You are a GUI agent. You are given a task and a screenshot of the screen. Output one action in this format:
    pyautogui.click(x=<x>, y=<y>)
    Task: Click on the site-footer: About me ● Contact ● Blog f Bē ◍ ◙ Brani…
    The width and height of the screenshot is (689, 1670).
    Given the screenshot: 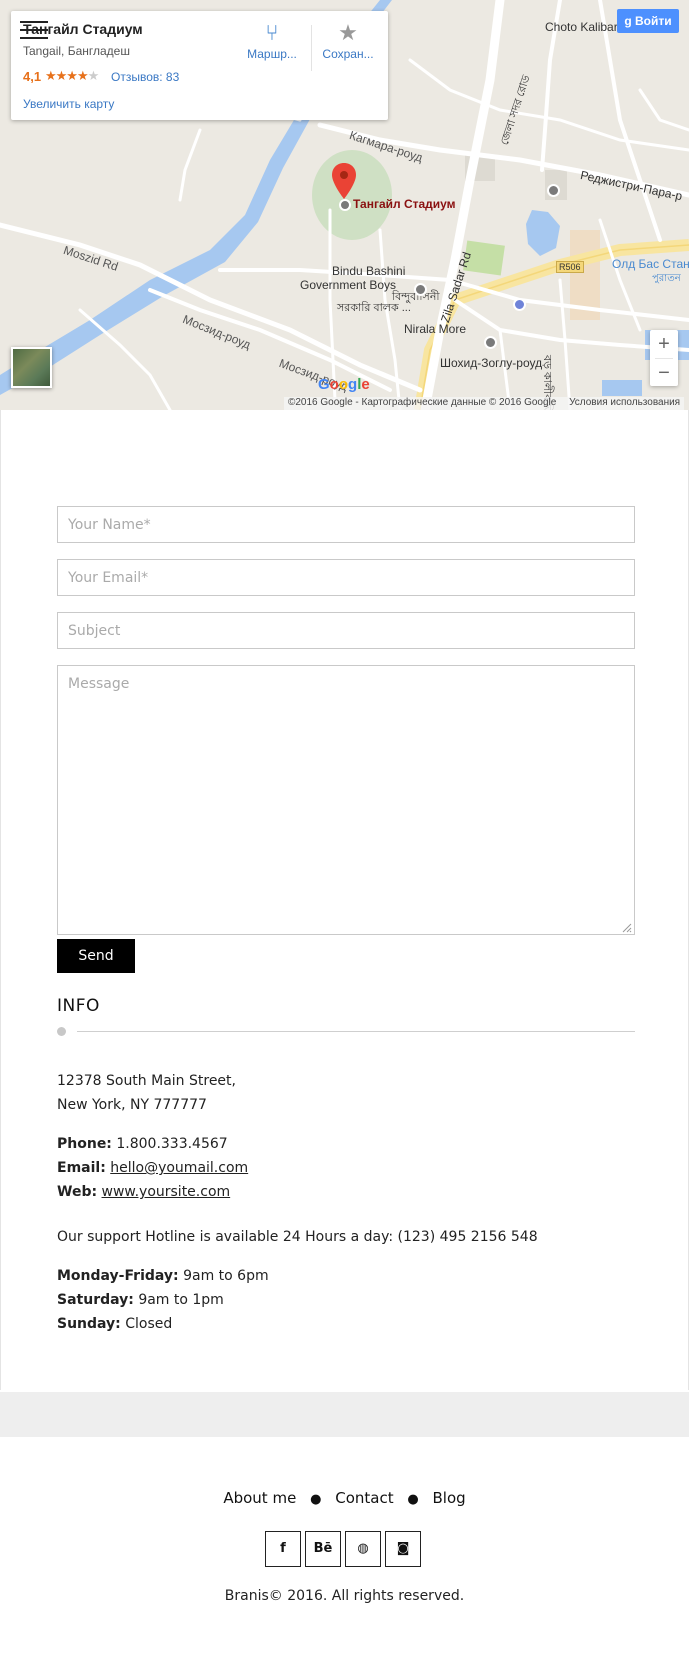 What is the action you would take?
    pyautogui.click(x=344, y=1553)
    